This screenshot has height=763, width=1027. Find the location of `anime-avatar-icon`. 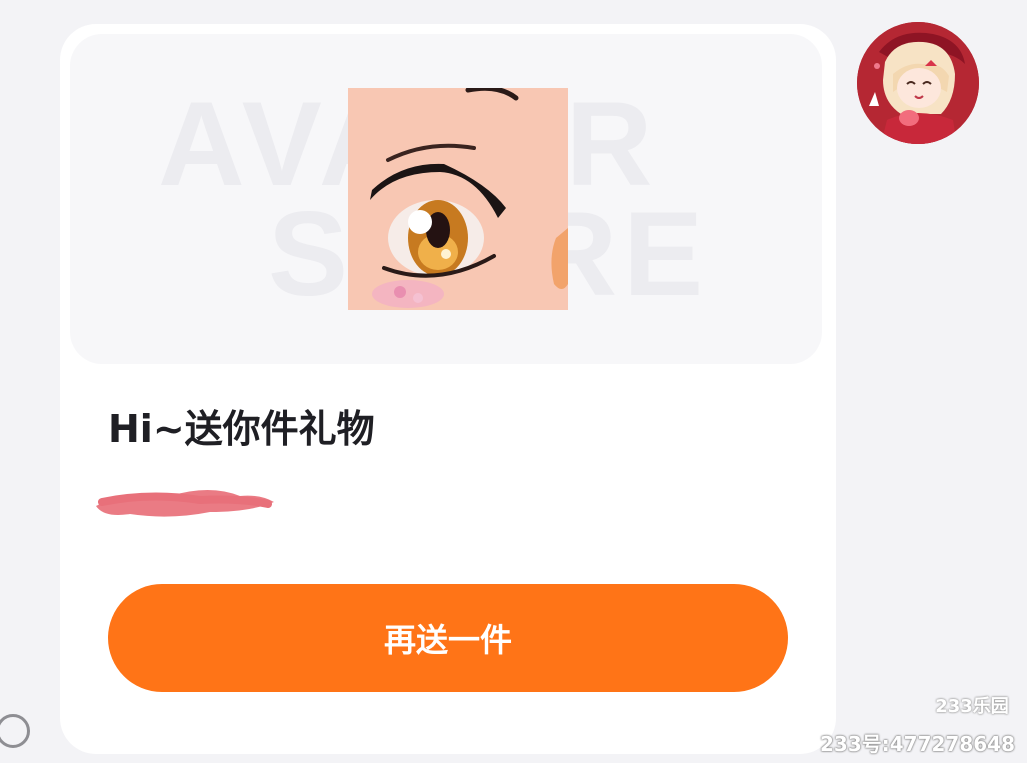

anime-avatar-icon is located at coordinates (918, 83).